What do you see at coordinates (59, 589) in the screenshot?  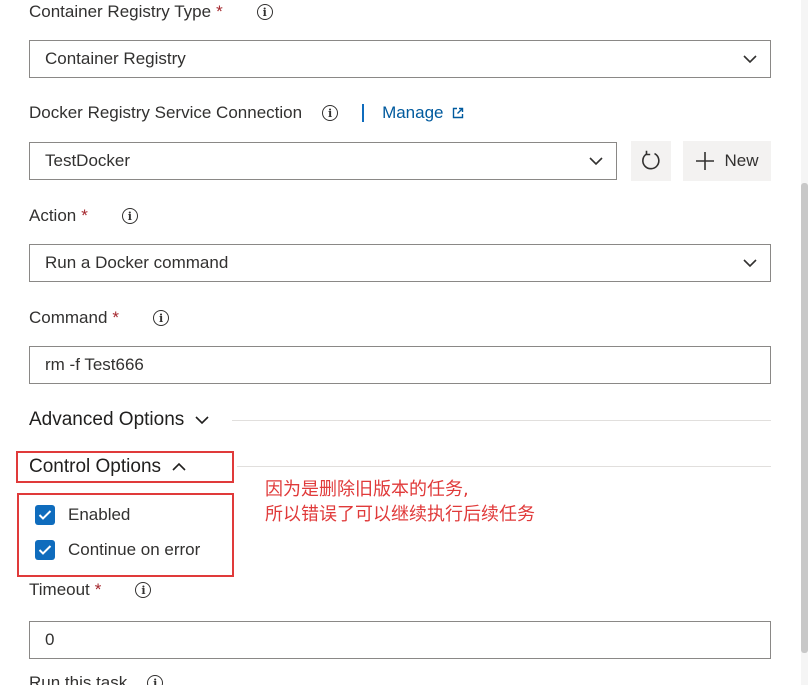 I see `timeout-label: Timeout` at bounding box center [59, 589].